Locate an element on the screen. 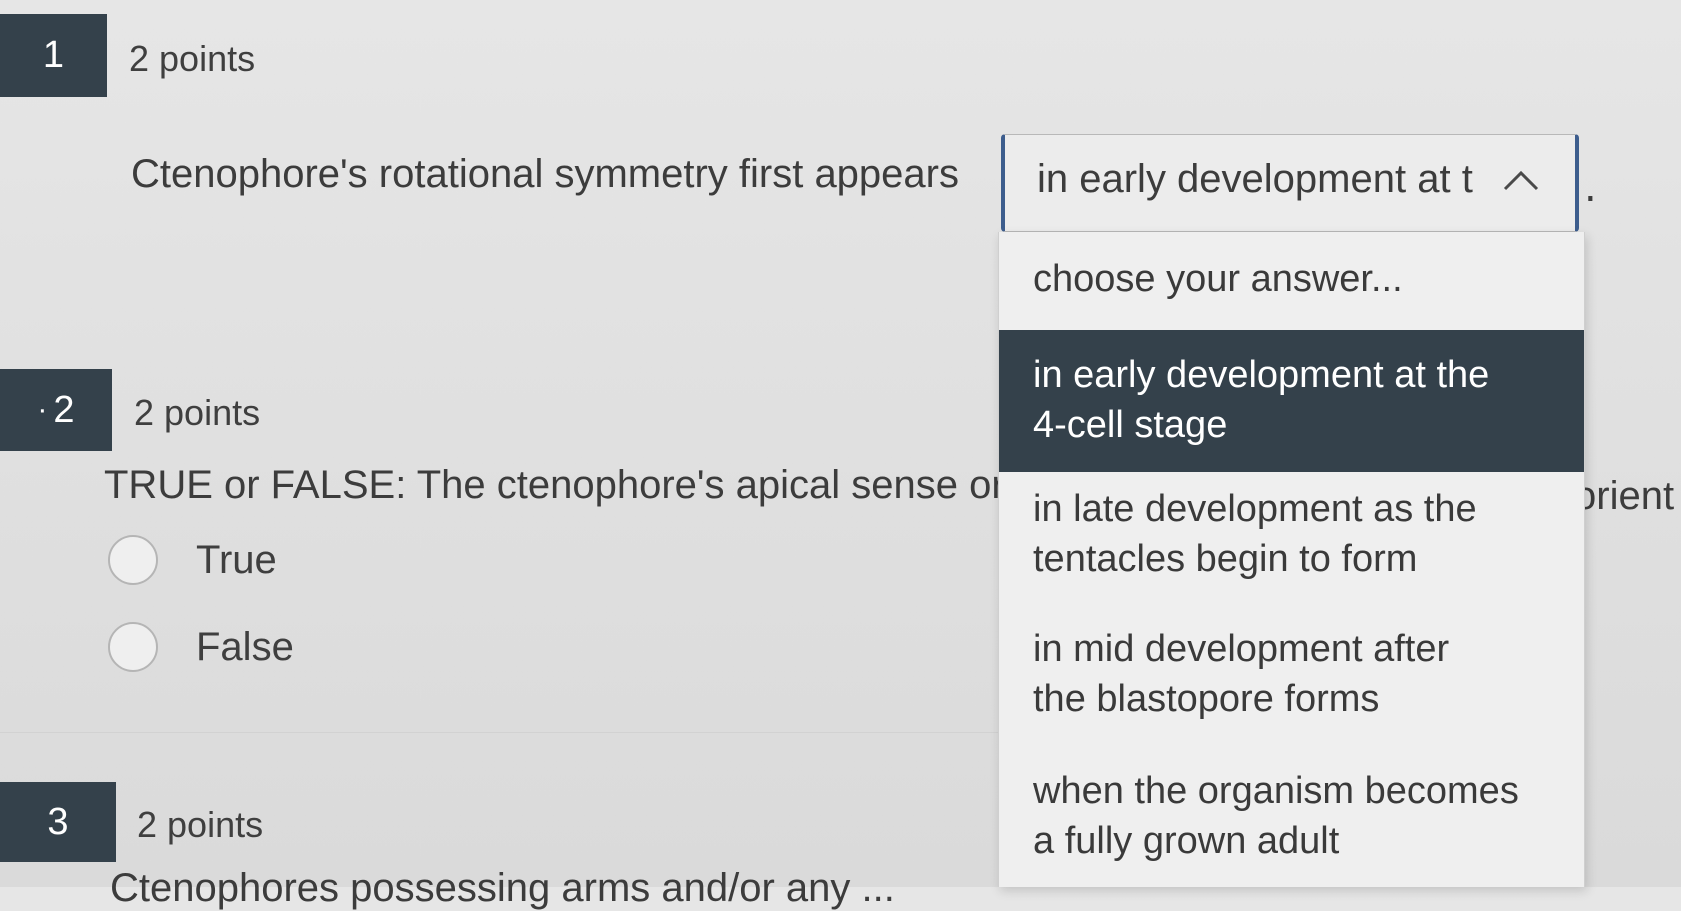 Image resolution: width=1681 pixels, height=911 pixels. question-number-badge: 1 is located at coordinates (53, 55).